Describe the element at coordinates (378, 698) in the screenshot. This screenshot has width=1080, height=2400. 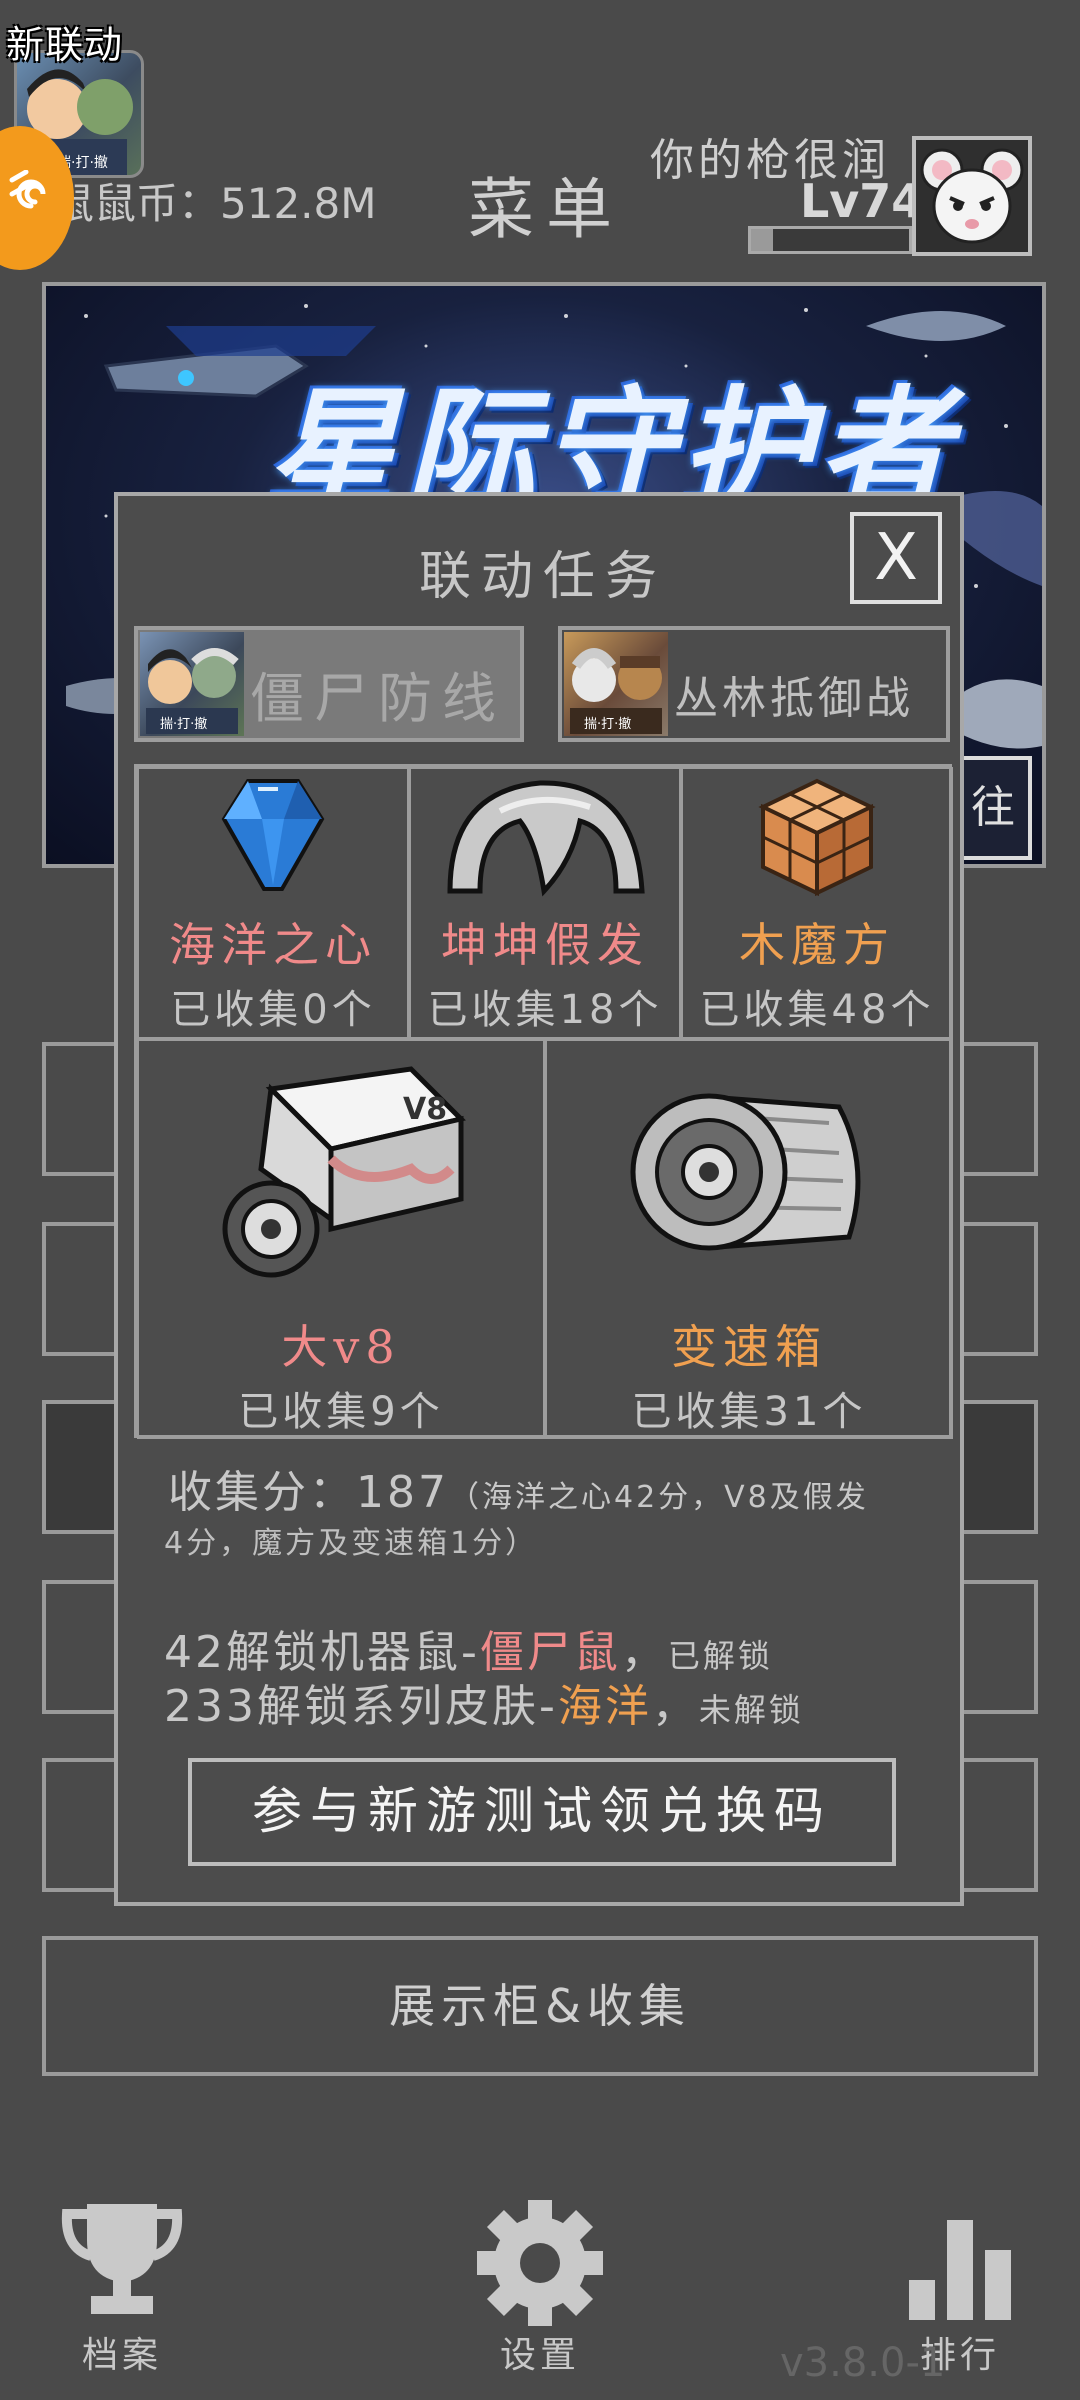
I see `tab-zombie-defense-label: 僵尸防线` at that location.